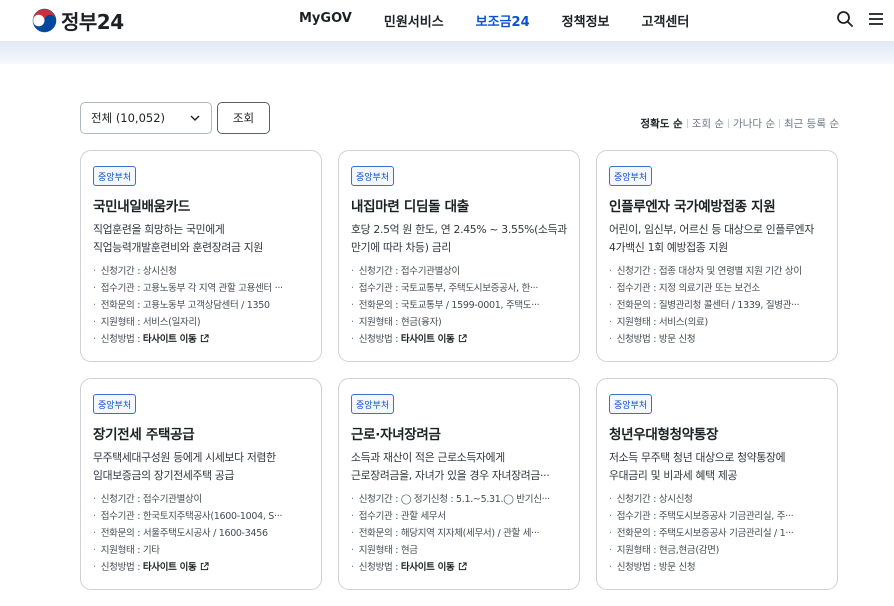 This screenshot has height=606, width=894. What do you see at coordinates (203, 239) in the screenshot?
I see `card-description: 직업훈련을 희망하는 국민에게 직업능력개발훈련비와 훈련장려금 지원` at bounding box center [203, 239].